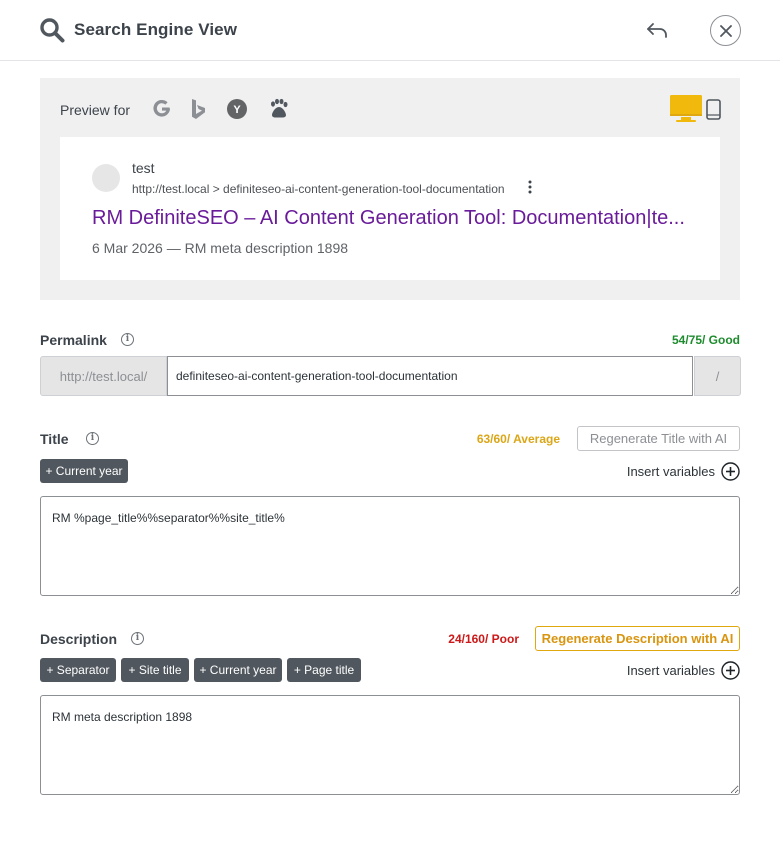  I want to click on google-engine-button, so click(162, 109).